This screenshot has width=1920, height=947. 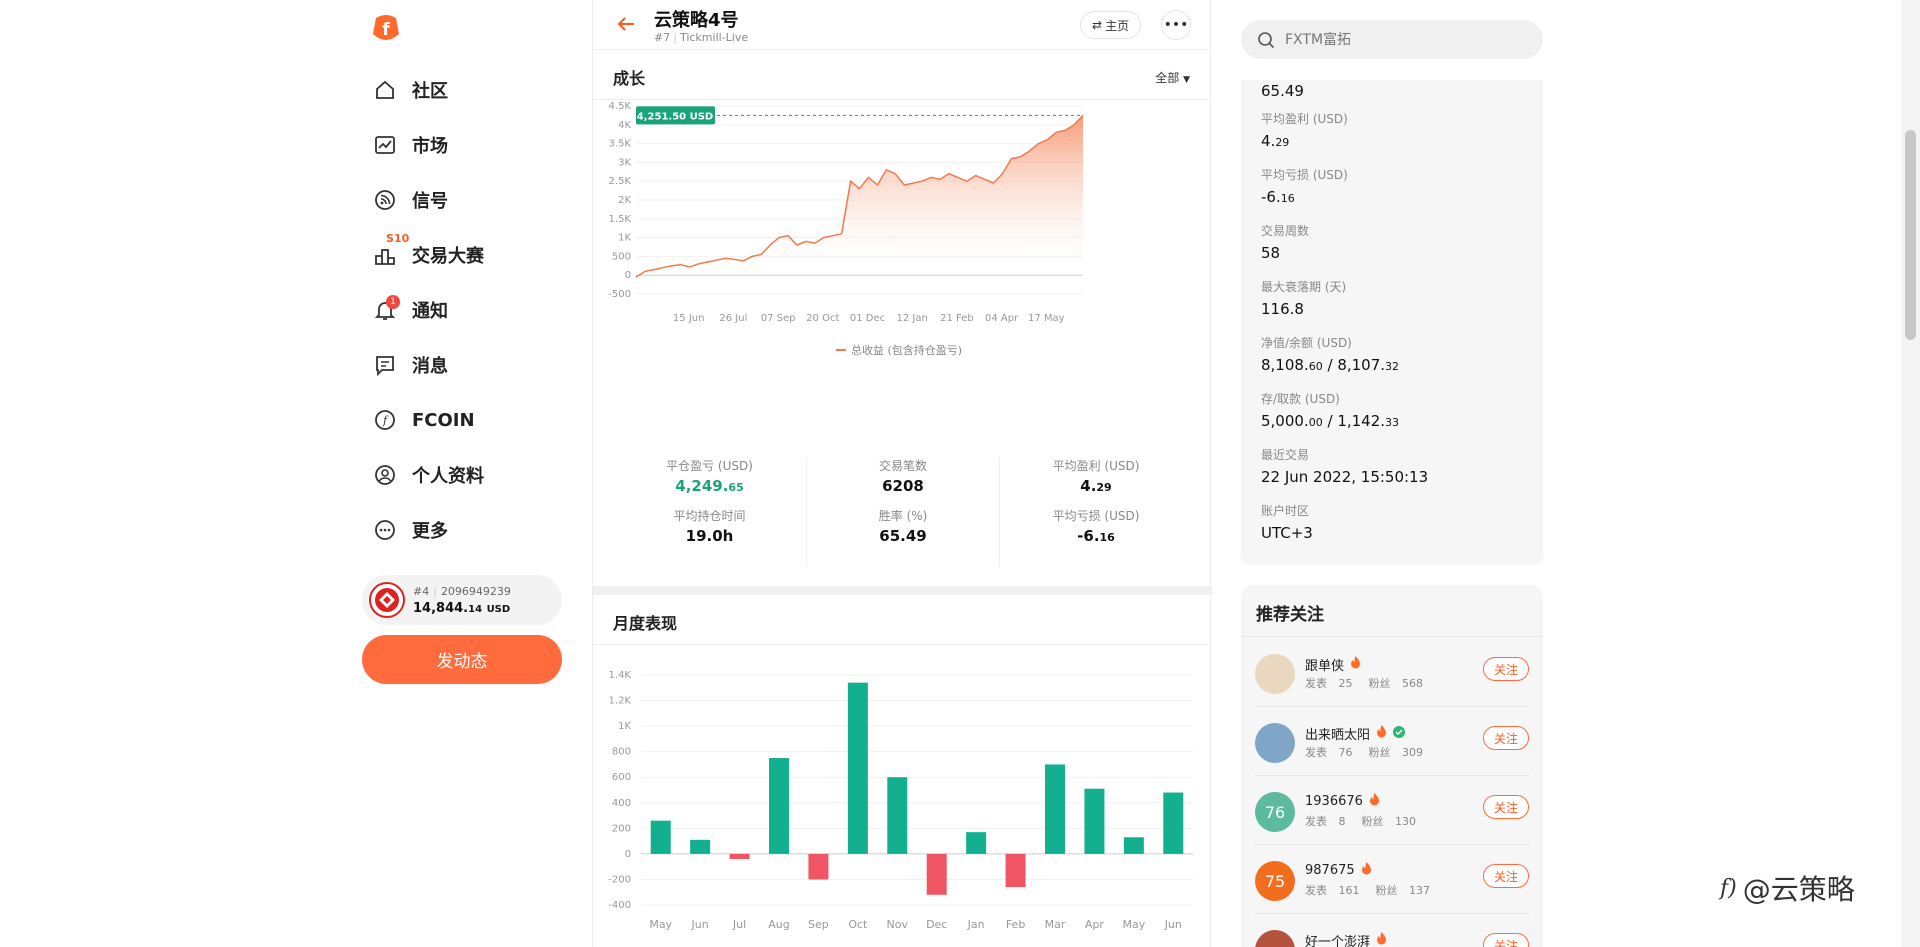 I want to click on avg-profit-label: 平均盈利 (USD), so click(x=1304, y=119).